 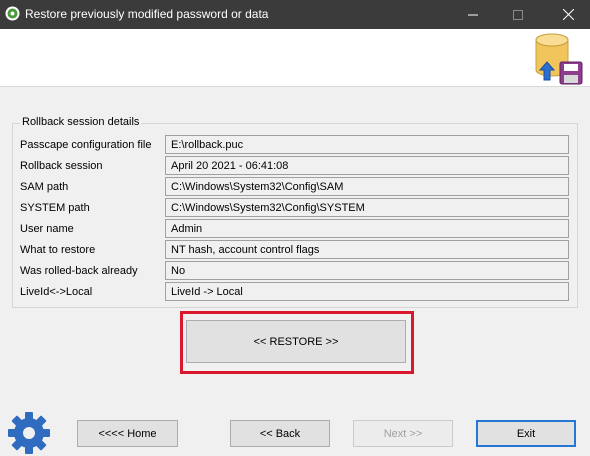 I want to click on maximize-button, so click(x=518, y=14).